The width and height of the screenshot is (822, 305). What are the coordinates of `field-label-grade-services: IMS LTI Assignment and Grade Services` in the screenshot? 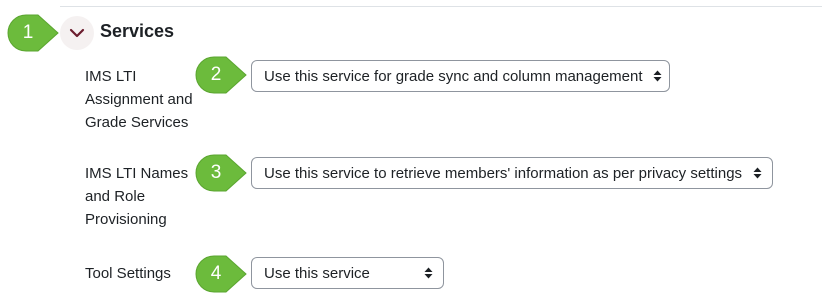 It's located at (139, 99).